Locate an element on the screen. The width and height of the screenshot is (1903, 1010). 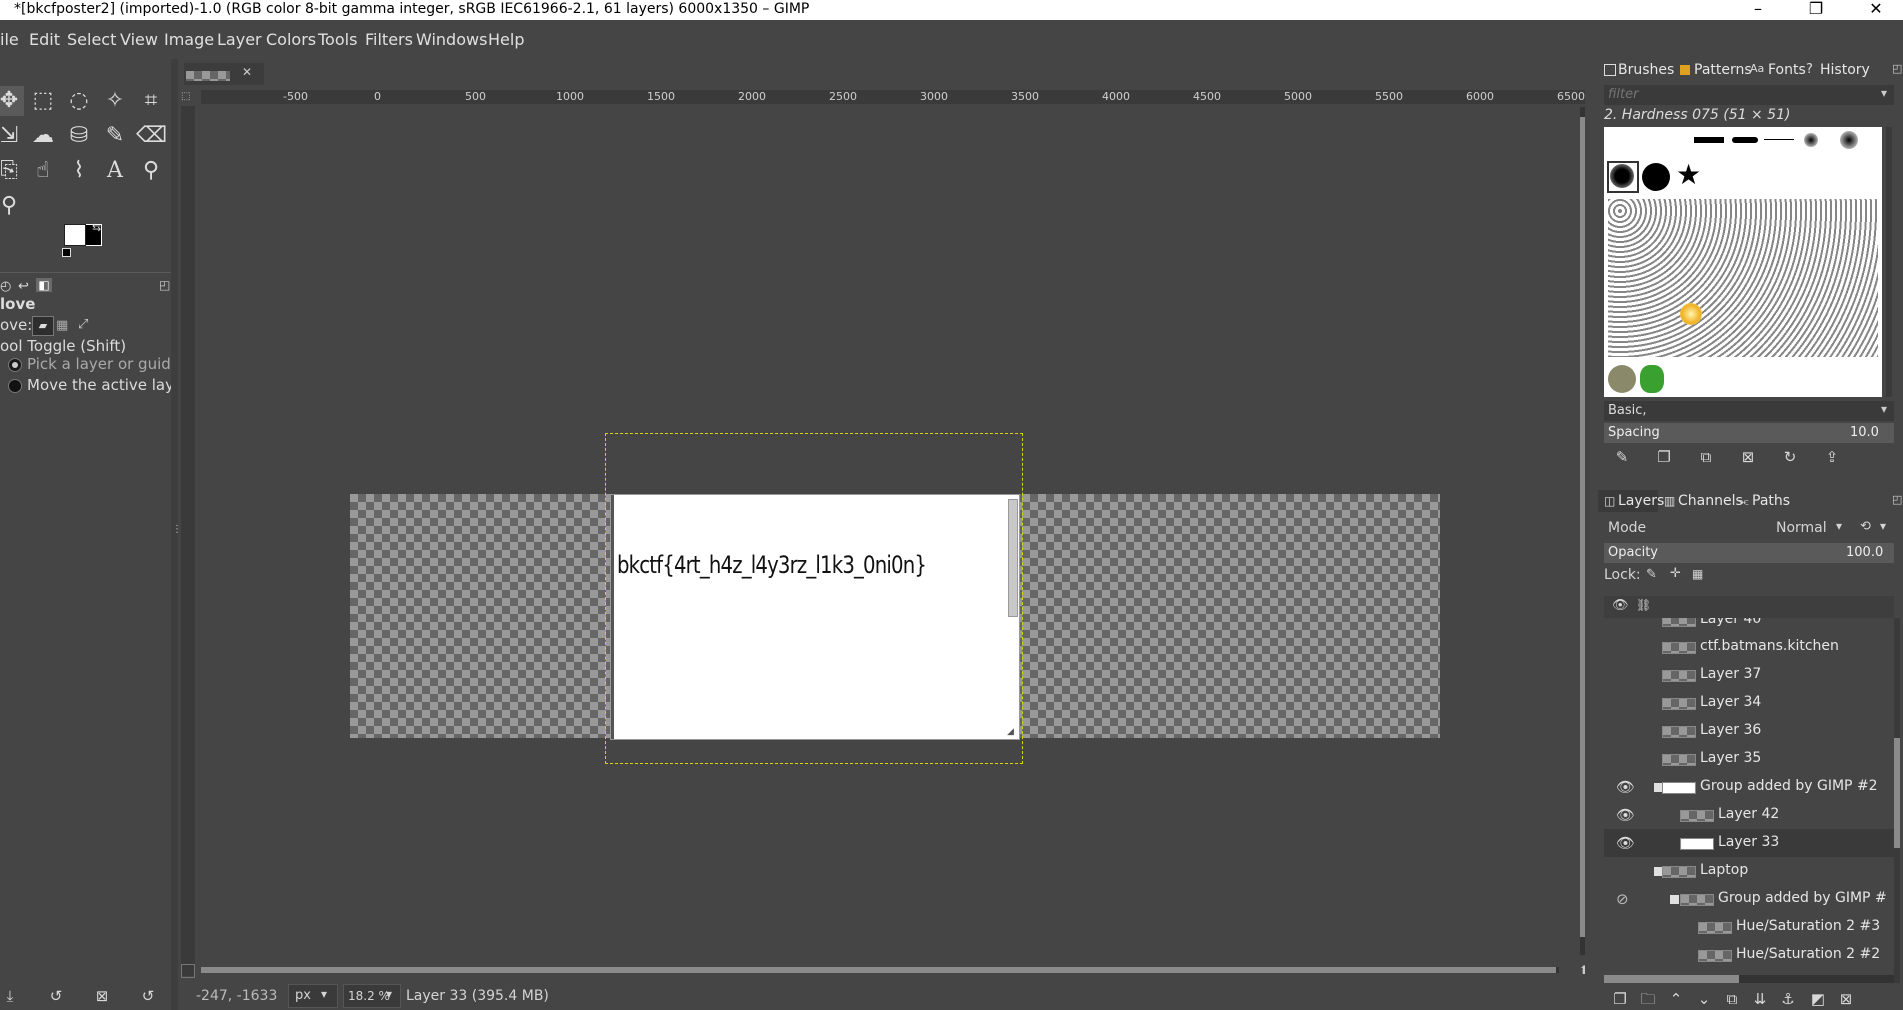
close-window-button: ✕ is located at coordinates (1876, 10).